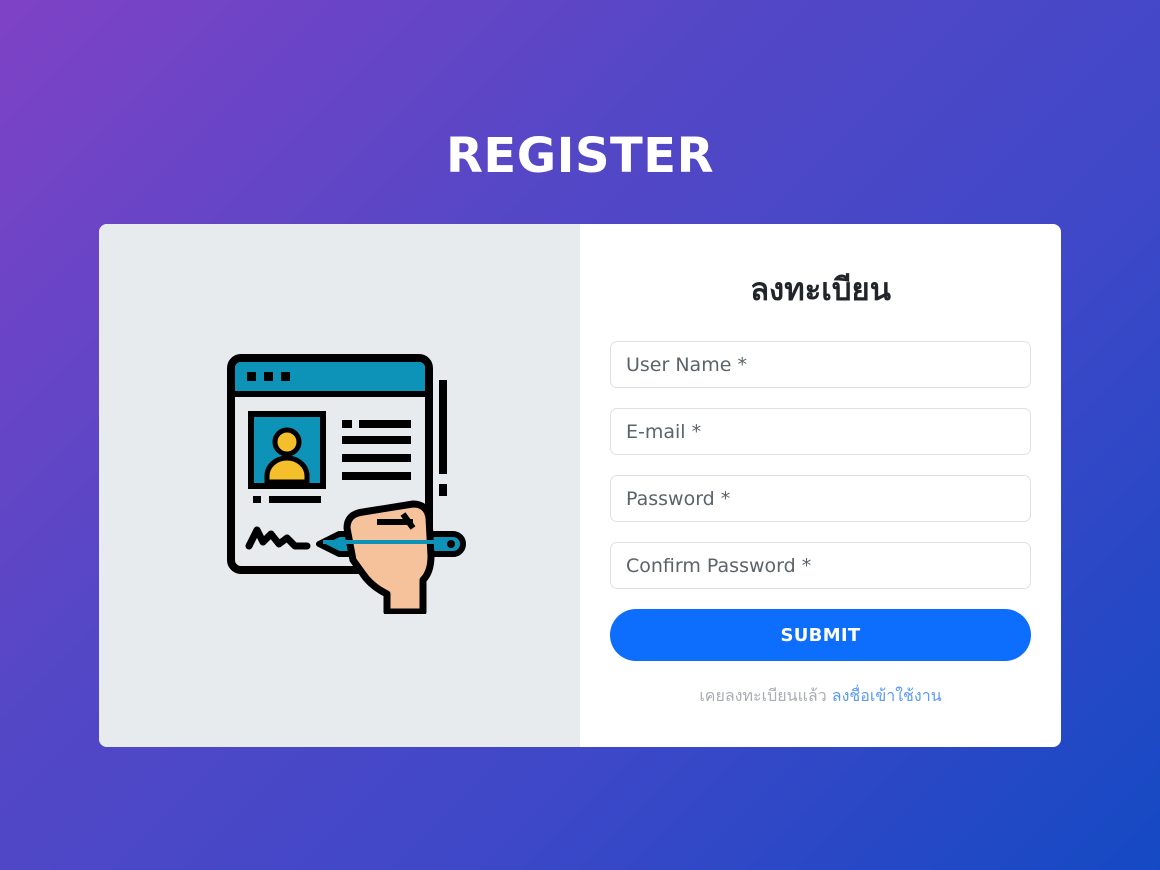  Describe the element at coordinates (887, 695) in the screenshot. I see `login-link: ลงชื่อเข้าใช้งาน` at that location.